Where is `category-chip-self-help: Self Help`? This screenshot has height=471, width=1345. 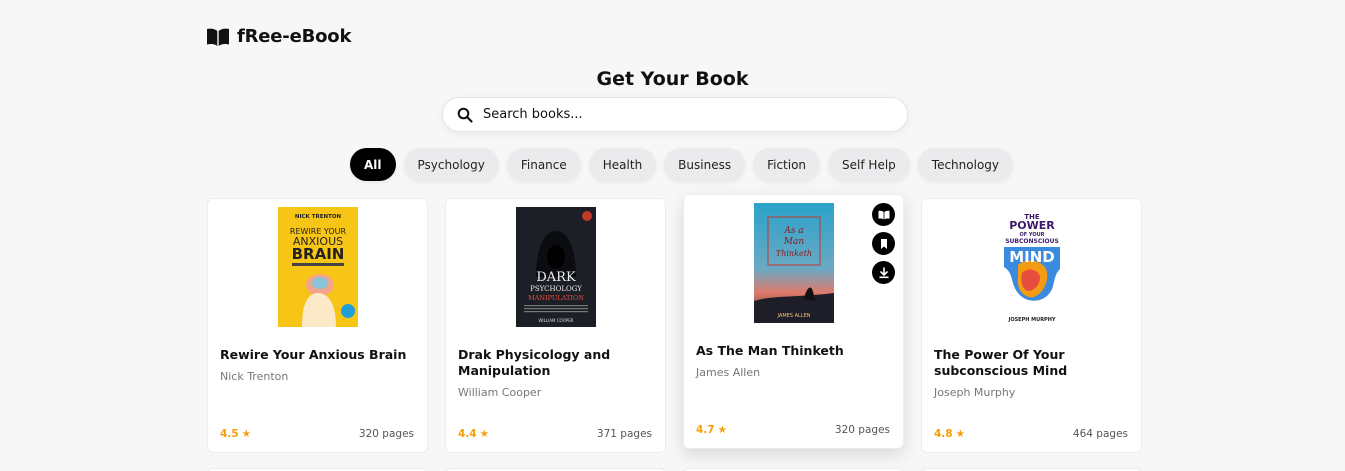 category-chip-self-help: Self Help is located at coordinates (869, 164).